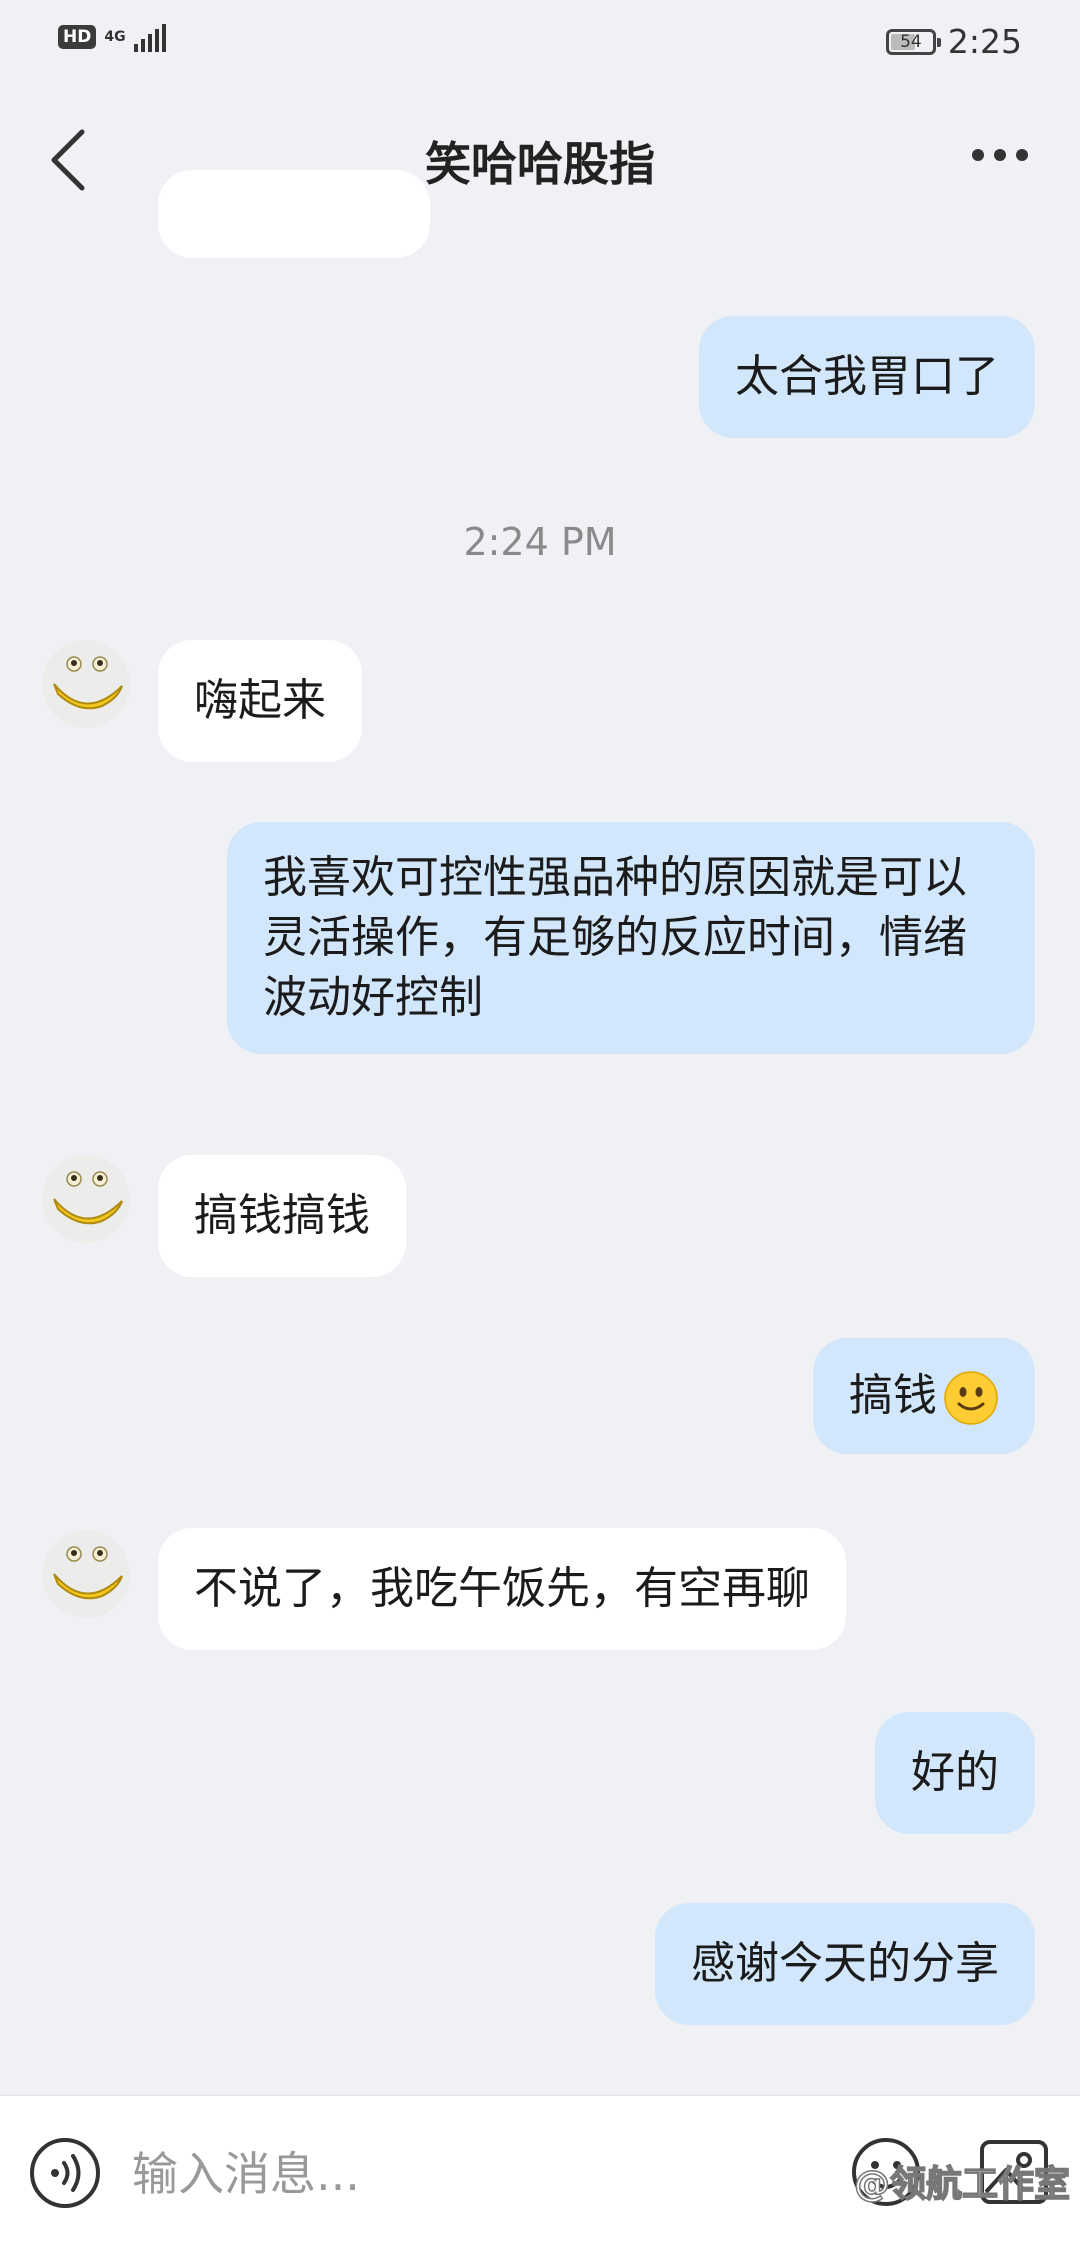 The width and height of the screenshot is (1080, 2245). I want to click on message-bubble-other: 不说了，我吃午饭先，有空再聊, so click(502, 1589).